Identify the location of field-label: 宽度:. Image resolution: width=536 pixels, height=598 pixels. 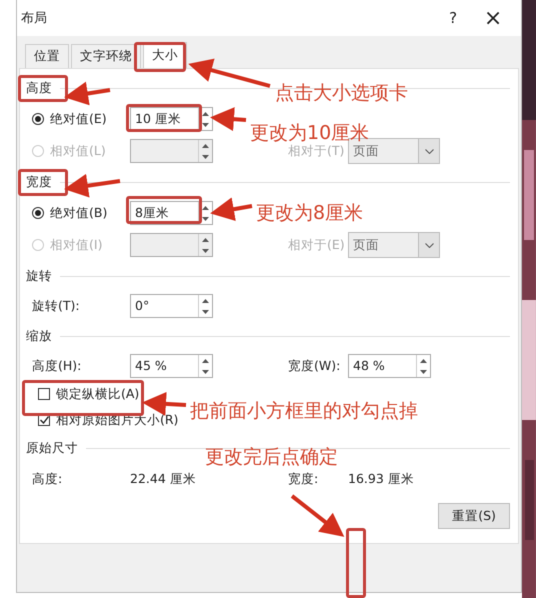
(304, 479).